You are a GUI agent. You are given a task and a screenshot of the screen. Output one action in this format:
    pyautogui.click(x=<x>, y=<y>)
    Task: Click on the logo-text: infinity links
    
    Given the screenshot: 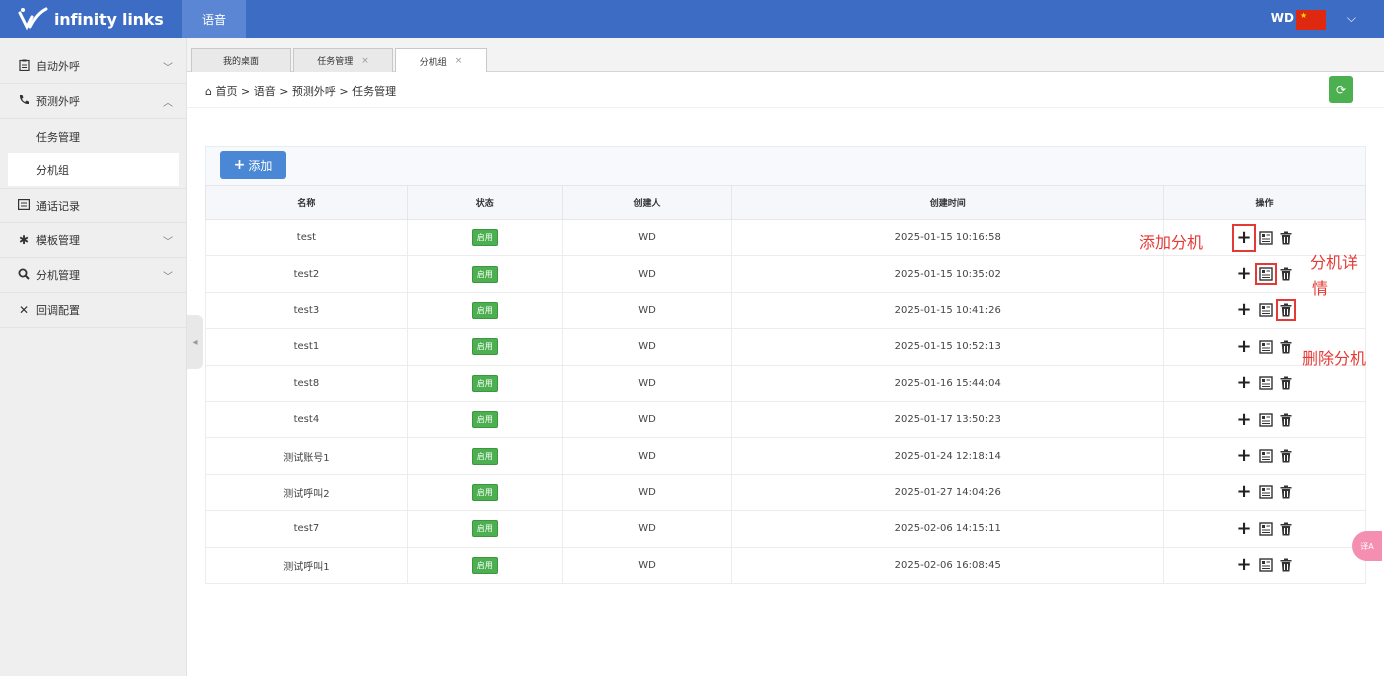 What is the action you would take?
    pyautogui.click(x=109, y=19)
    